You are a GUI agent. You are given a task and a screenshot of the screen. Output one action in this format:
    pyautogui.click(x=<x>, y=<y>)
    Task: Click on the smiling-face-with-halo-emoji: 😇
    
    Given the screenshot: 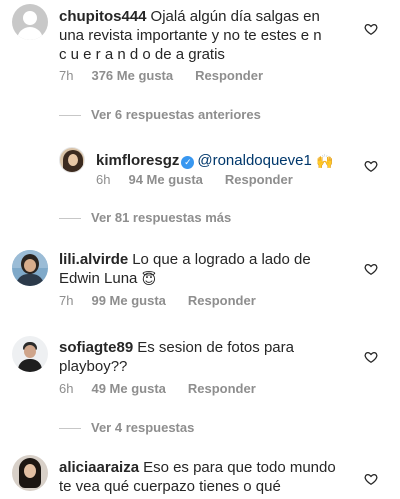 What is the action you would take?
    pyautogui.click(x=149, y=279)
    